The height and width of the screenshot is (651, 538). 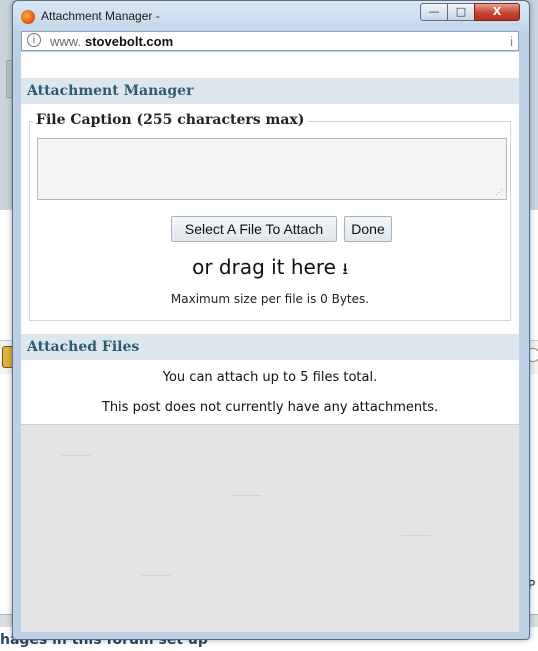 I want to click on attached-files-heading: Attached Files, so click(x=270, y=347).